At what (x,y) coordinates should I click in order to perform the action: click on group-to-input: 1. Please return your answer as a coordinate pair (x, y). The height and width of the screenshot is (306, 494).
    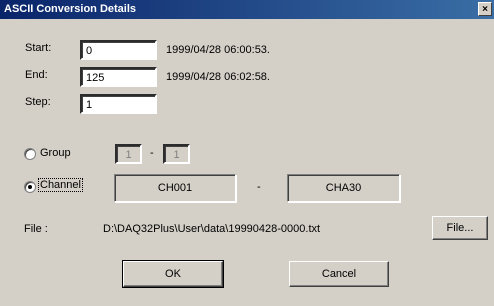
    Looking at the image, I should click on (176, 154).